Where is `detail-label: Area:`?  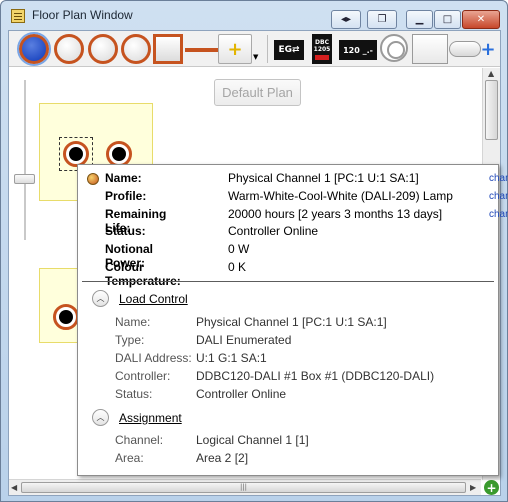
detail-label: Area: is located at coordinates (129, 458).